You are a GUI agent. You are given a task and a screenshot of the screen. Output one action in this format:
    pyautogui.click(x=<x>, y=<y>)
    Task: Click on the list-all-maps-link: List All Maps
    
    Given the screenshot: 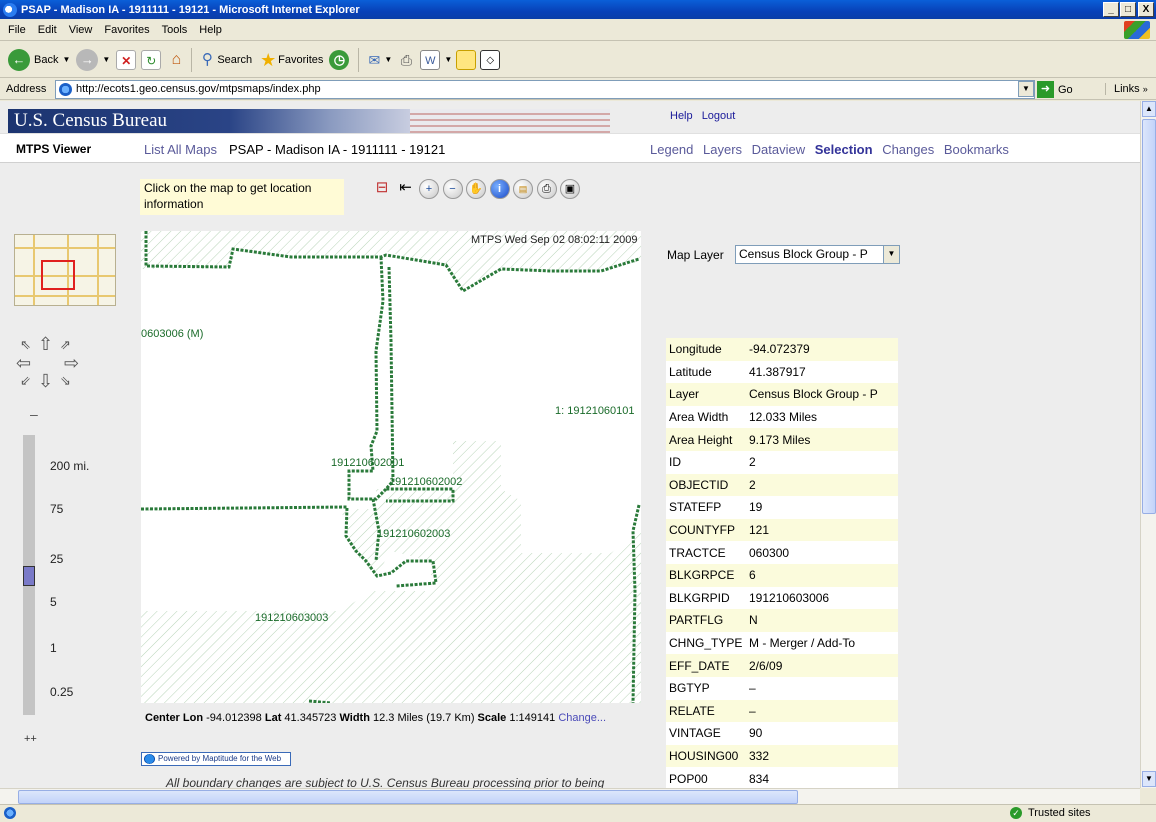 What is the action you would take?
    pyautogui.click(x=180, y=149)
    